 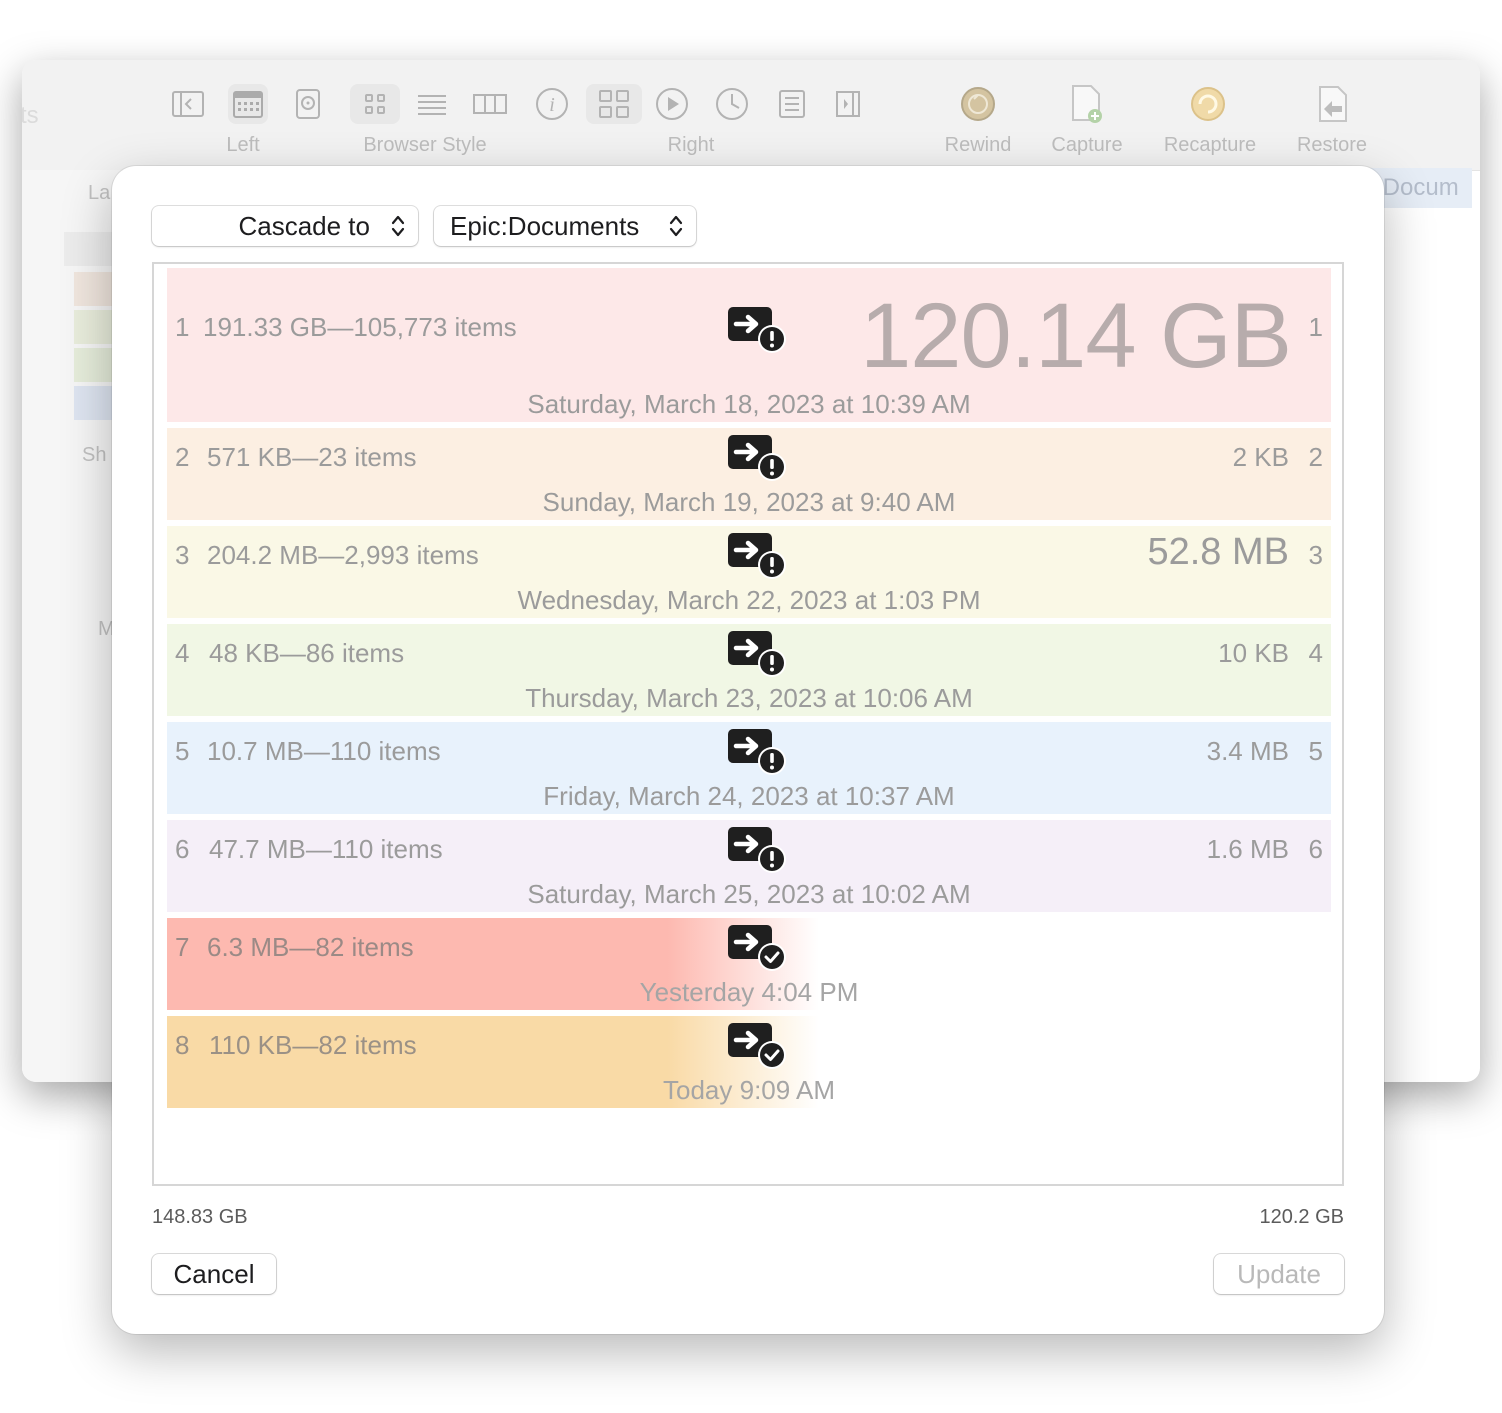 I want to click on row-index-right: 2, so click(x=1315, y=457).